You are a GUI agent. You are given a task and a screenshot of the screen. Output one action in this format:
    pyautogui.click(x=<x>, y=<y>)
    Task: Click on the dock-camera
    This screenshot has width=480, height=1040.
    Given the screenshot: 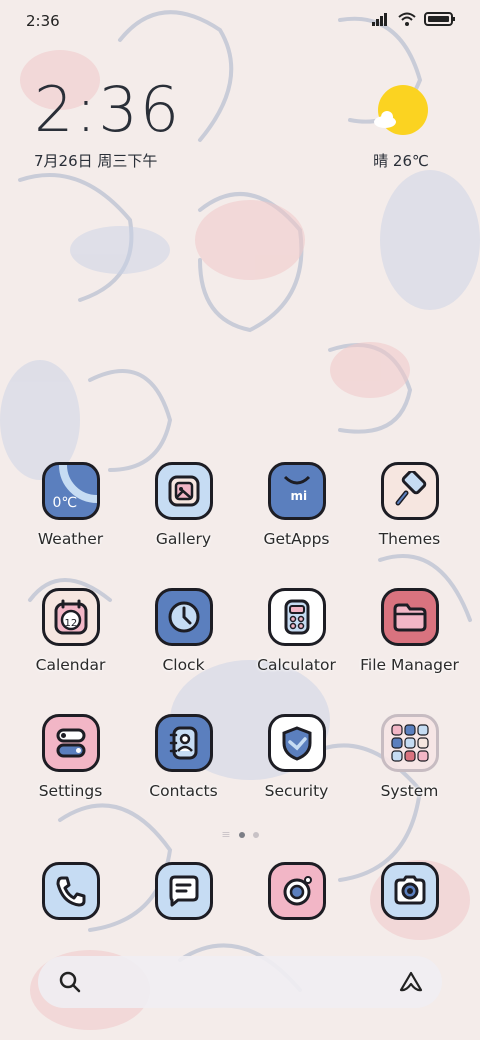 What is the action you would take?
    pyautogui.click(x=409, y=891)
    